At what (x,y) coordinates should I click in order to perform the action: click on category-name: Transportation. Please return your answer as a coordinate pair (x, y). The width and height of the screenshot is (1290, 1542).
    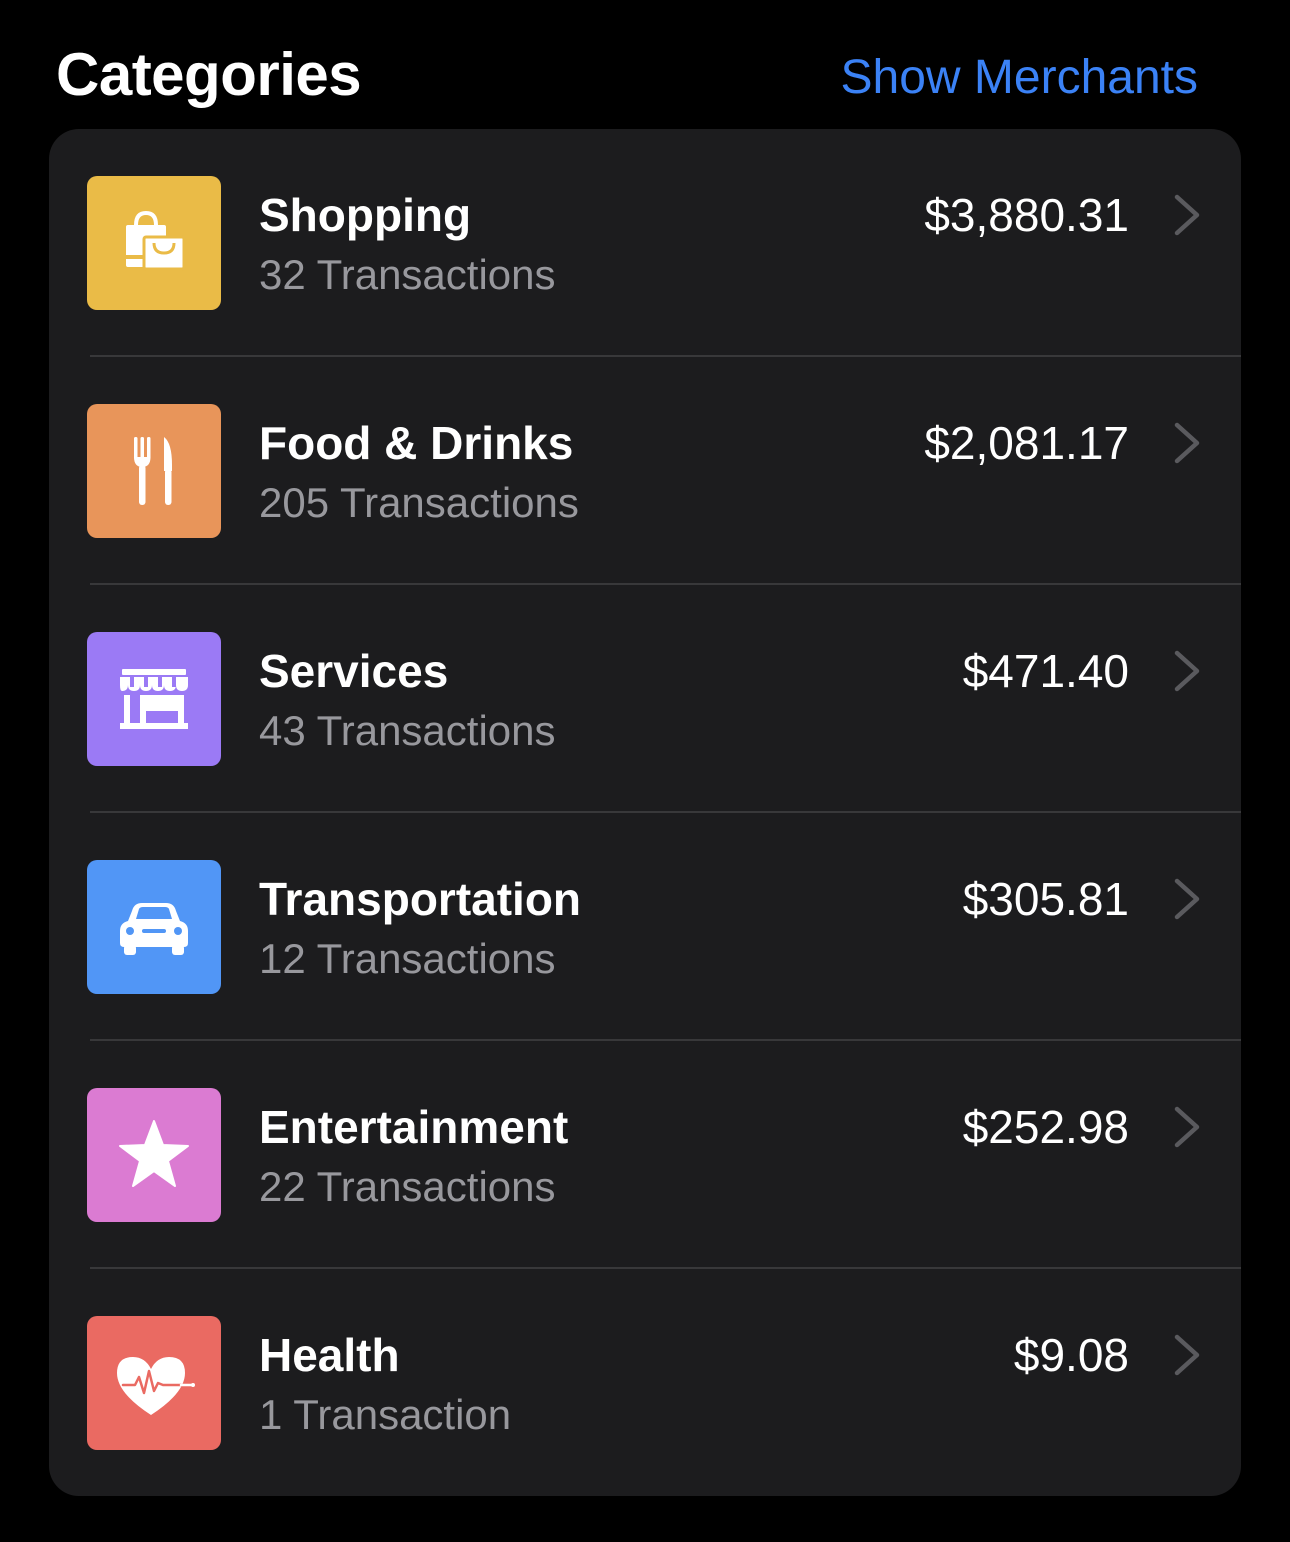
    Looking at the image, I should click on (420, 899).